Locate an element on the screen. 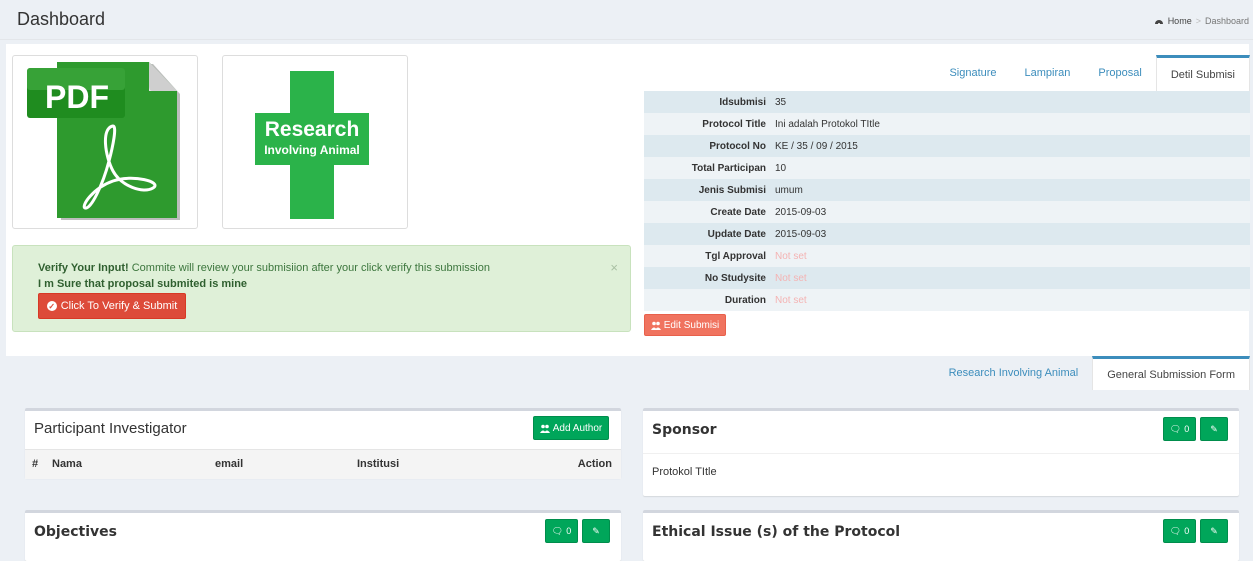 This screenshot has width=1253, height=561. tab-research-involving-animal: Research Involving Animal is located at coordinates (1014, 373).